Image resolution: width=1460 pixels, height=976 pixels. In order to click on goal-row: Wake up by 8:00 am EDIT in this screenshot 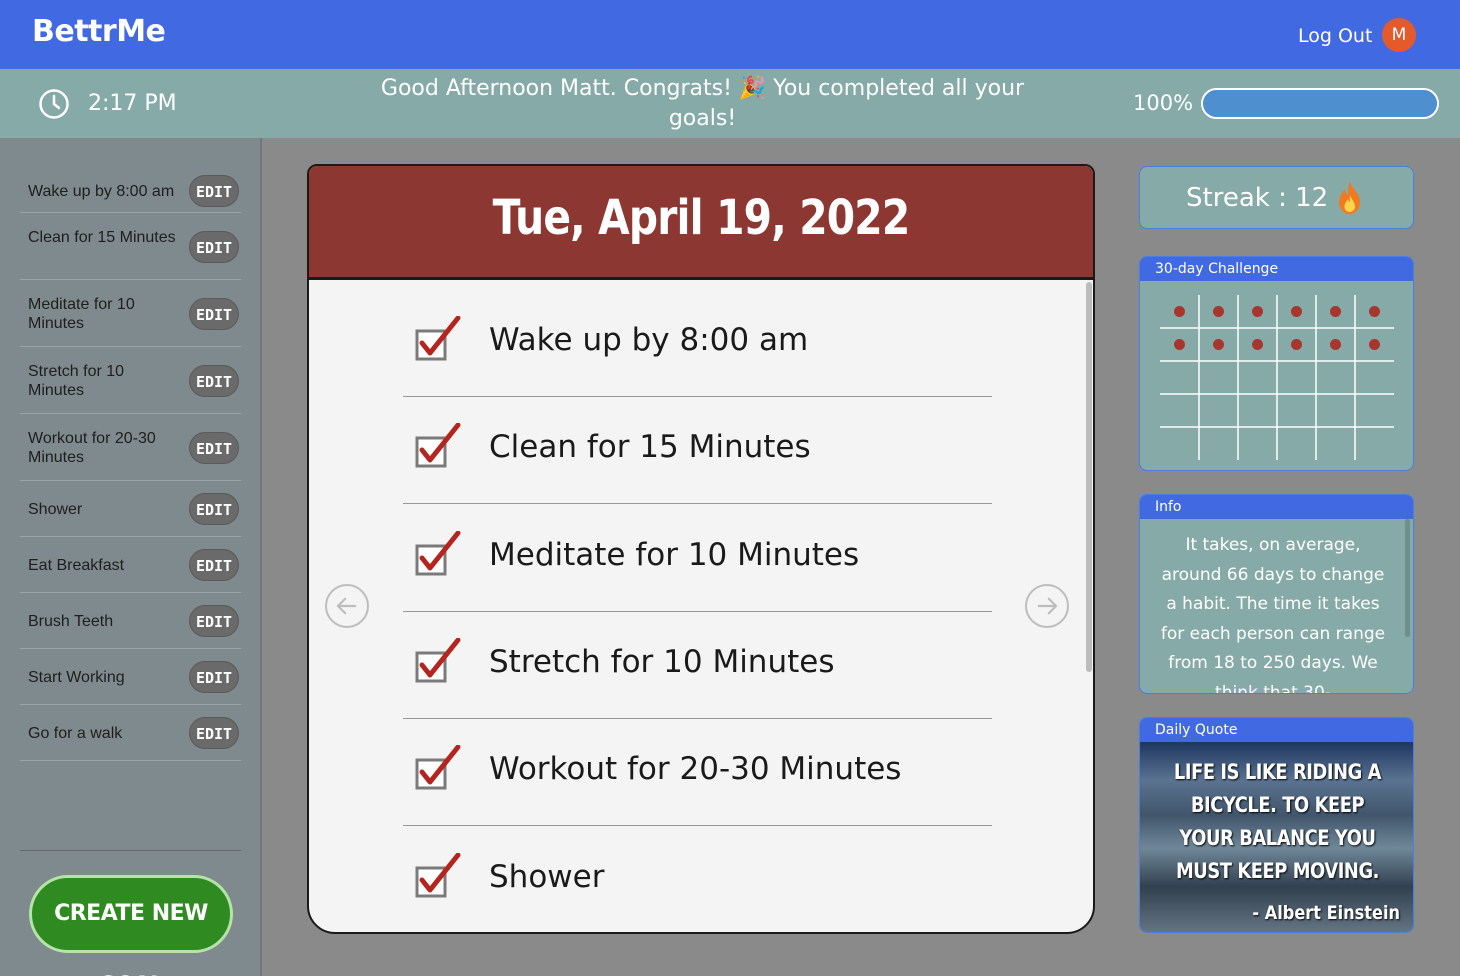, I will do `click(130, 190)`.